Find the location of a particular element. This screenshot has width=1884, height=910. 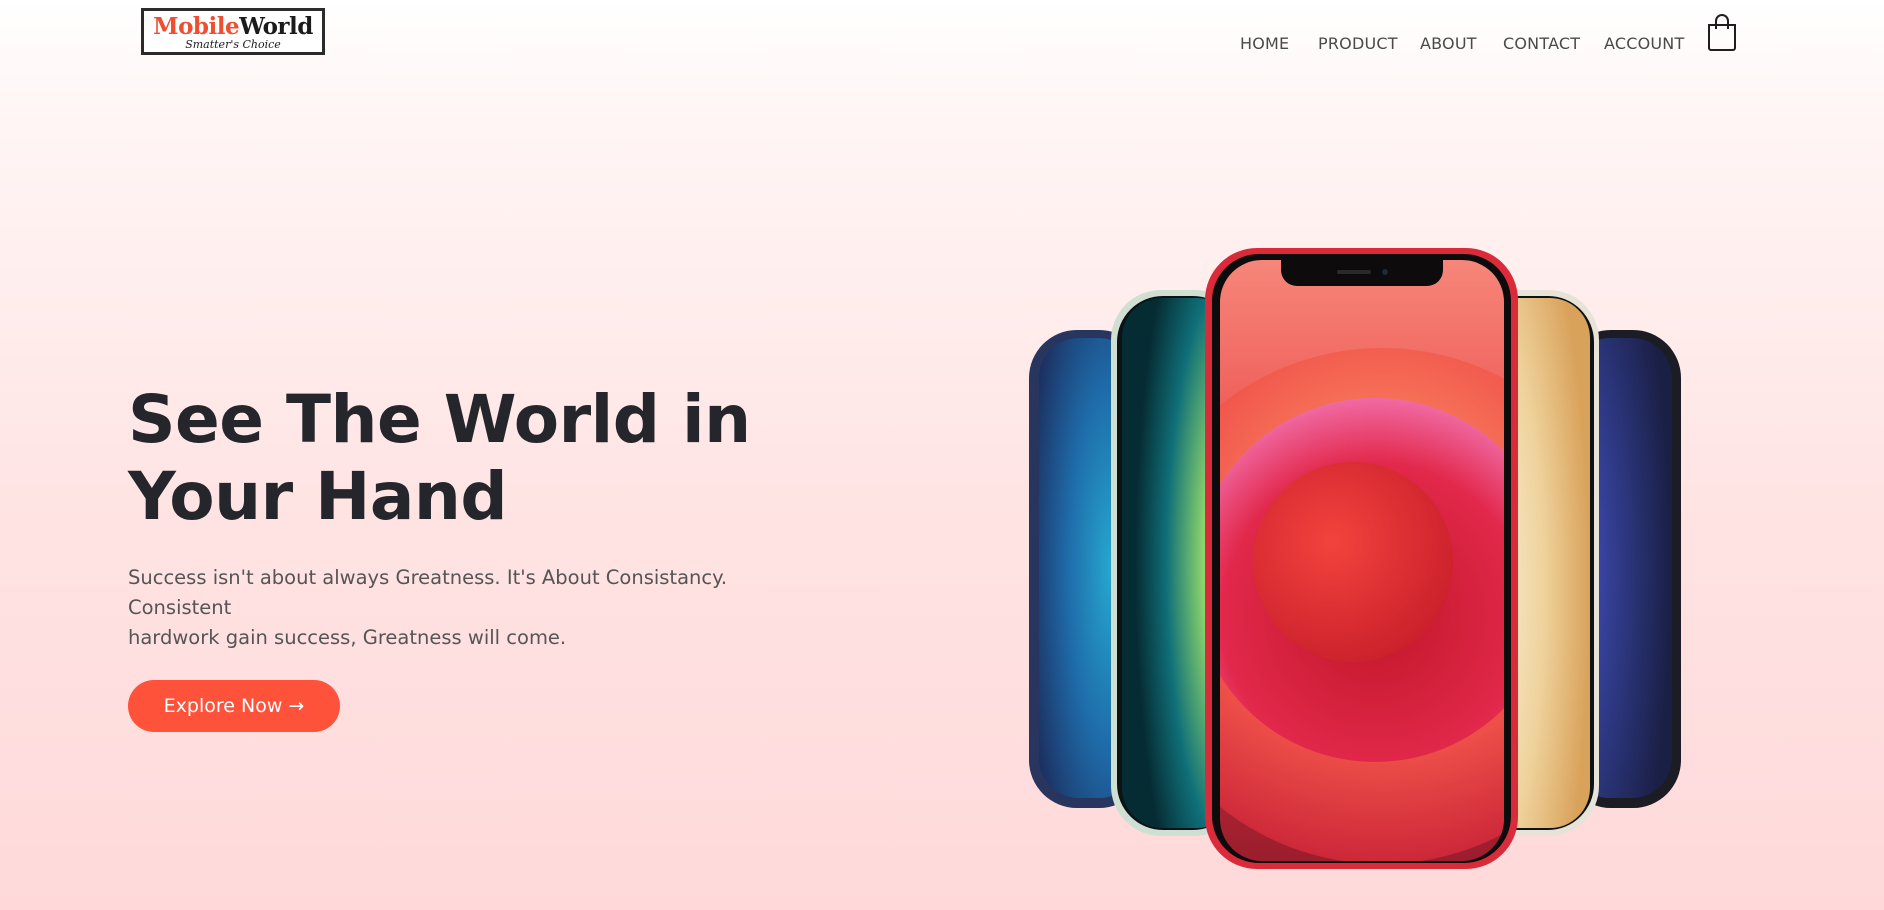

brand-name-part1: Mobile is located at coordinates (196, 26).